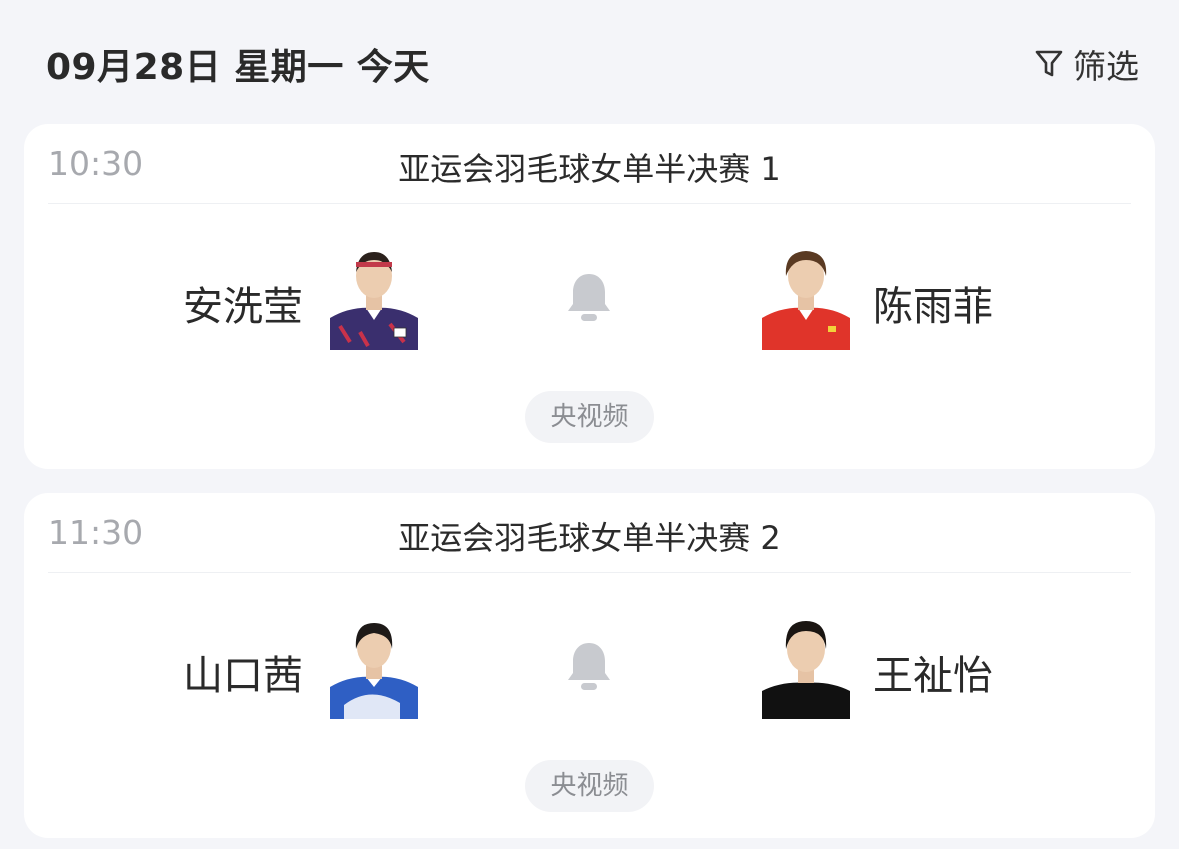 Image resolution: width=1179 pixels, height=849 pixels. Describe the element at coordinates (589, 538) in the screenshot. I see `match-title: 亚运会羽毛球女单半决赛 2` at that location.